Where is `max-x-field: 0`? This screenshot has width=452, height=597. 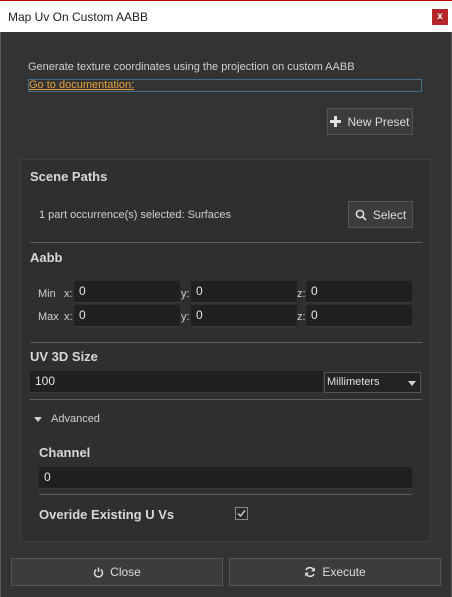 max-x-field: 0 is located at coordinates (127, 316).